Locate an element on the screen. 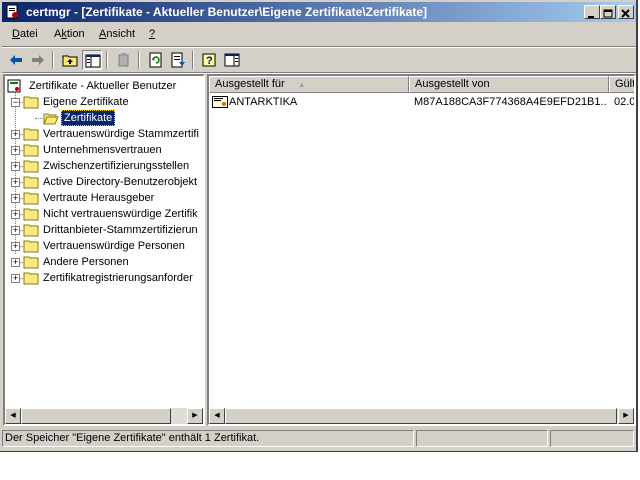 The image size is (640, 480). tree-item-unternehmensvertrauen: + Unternehmensvertrauen is located at coordinates (104, 150).